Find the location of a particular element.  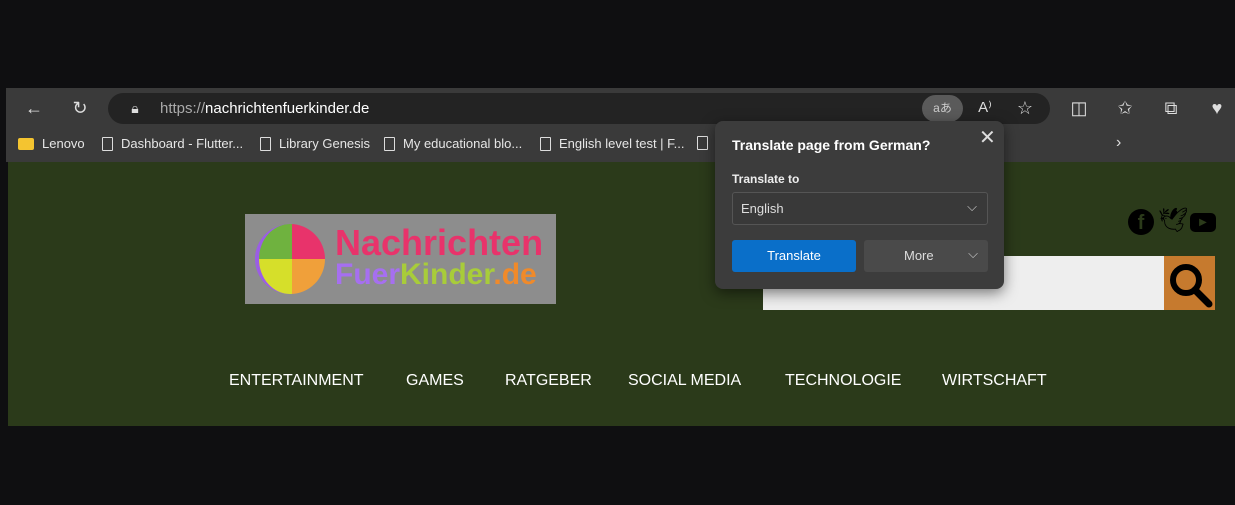

lock-icon: 🔒︎ is located at coordinates (135, 108).